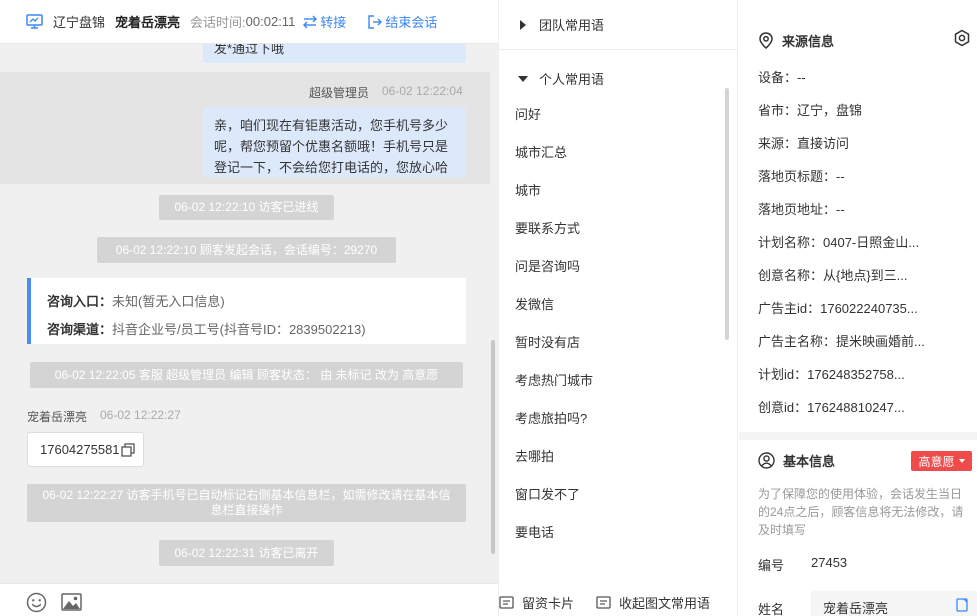 Image resolution: width=977 pixels, height=616 pixels. Describe the element at coordinates (615, 271) in the screenshot. I see `phrase-item: 问是咨询吗` at that location.